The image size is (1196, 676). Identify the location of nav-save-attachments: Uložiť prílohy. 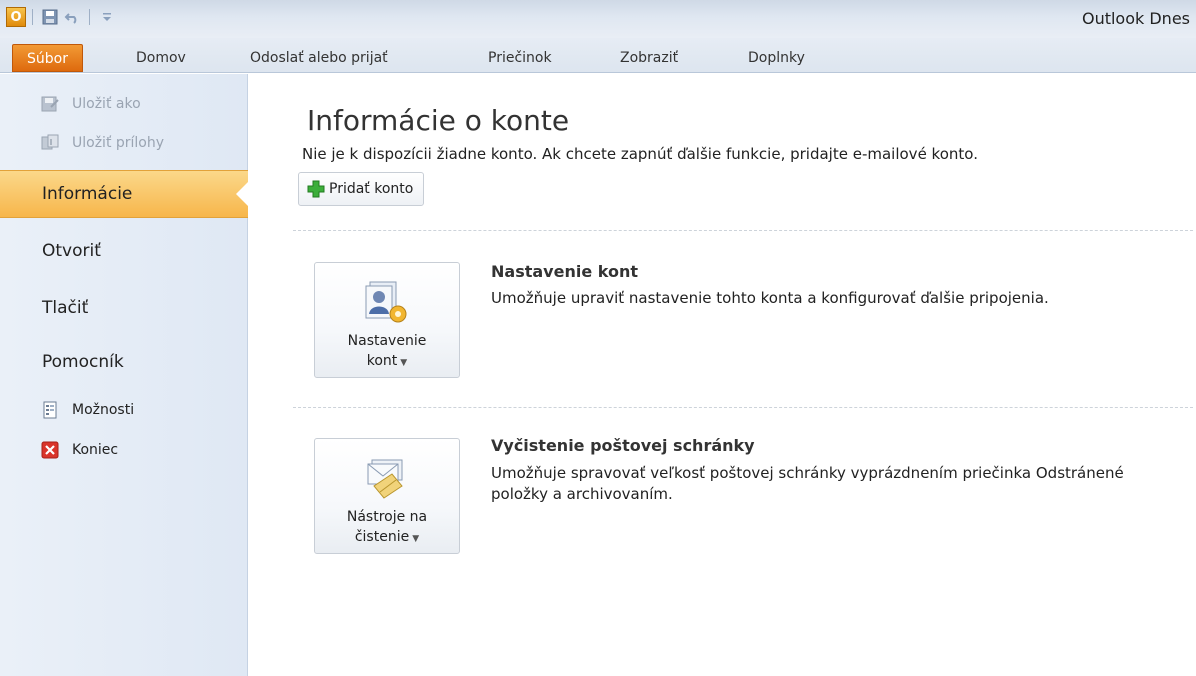
(102, 143).